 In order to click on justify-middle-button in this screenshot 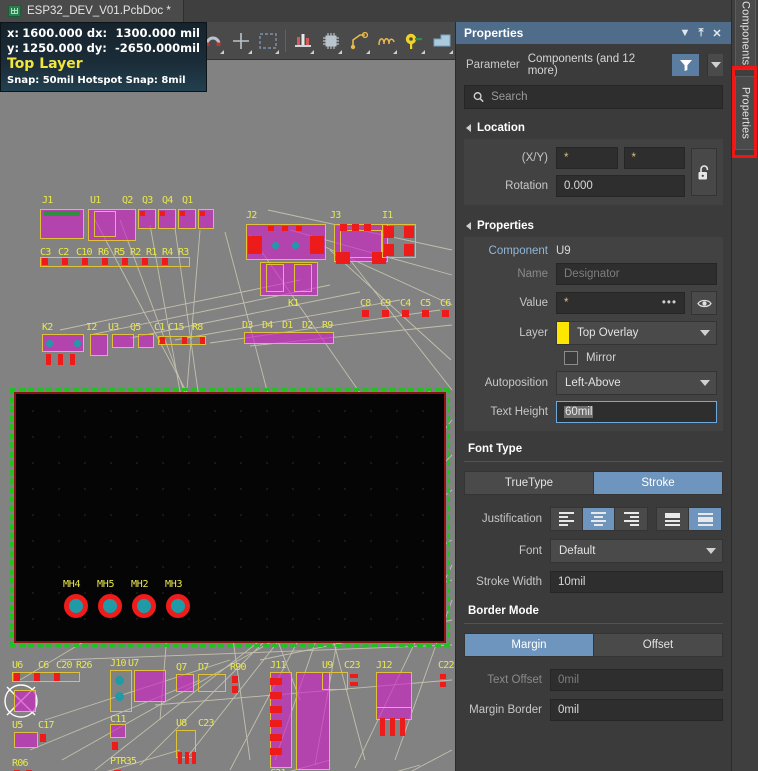, I will do `click(705, 519)`.